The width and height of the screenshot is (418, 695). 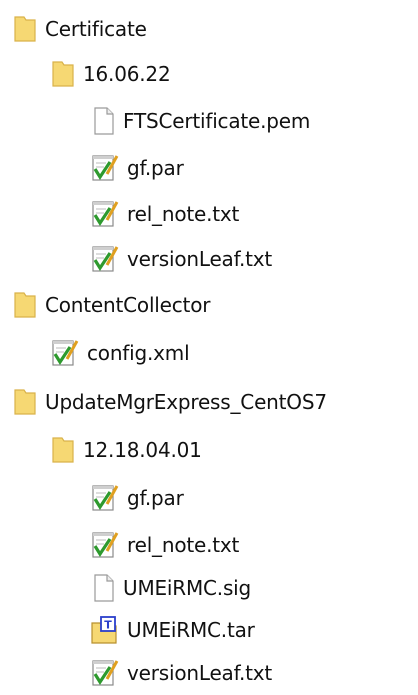 I want to click on tree-item-rel-note-txt-2: rel_note.txt, so click(x=164, y=545).